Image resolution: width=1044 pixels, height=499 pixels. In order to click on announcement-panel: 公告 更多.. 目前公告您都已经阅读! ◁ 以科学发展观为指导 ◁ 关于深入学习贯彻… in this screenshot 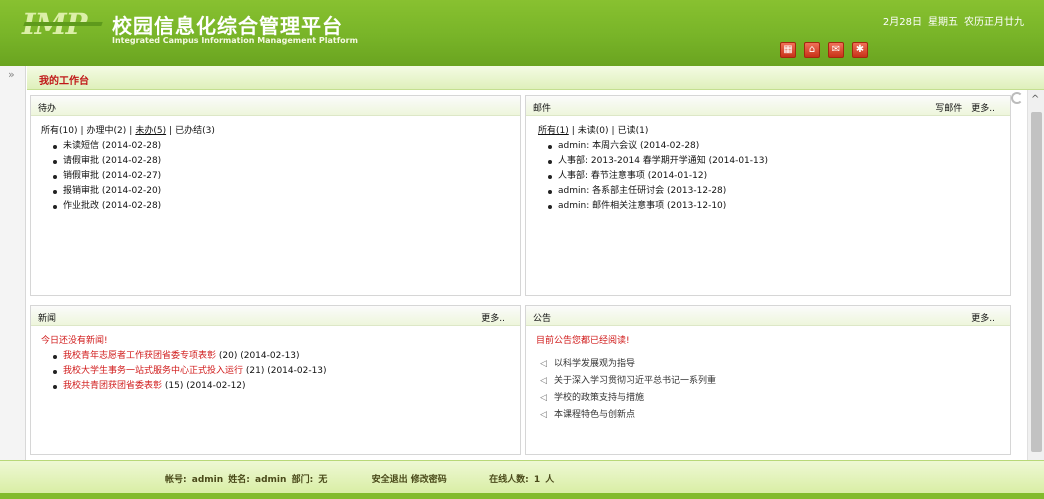, I will do `click(768, 380)`.